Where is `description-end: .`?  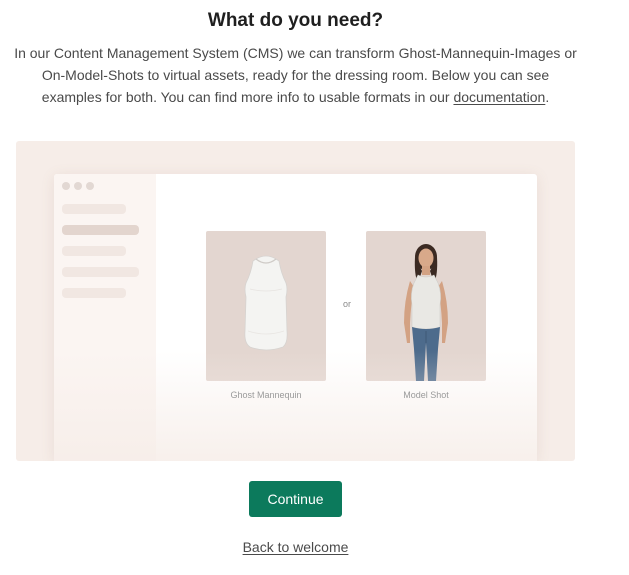 description-end: . is located at coordinates (547, 97).